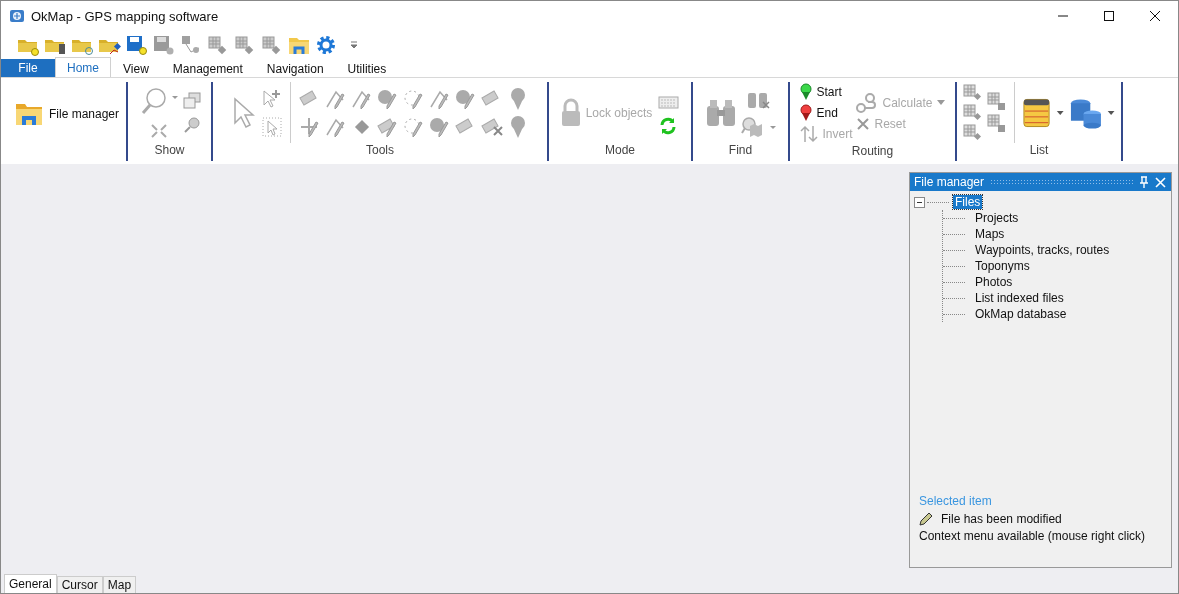 The height and width of the screenshot is (594, 1179). Describe the element at coordinates (326, 45) in the screenshot. I see `settings-icon` at that location.